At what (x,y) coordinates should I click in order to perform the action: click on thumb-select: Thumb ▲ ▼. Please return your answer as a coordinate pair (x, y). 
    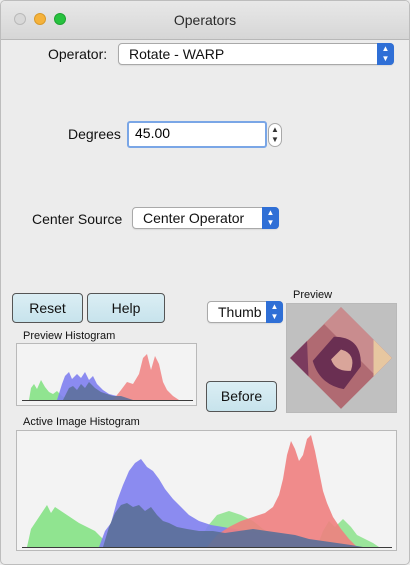
    Looking at the image, I should click on (245, 312).